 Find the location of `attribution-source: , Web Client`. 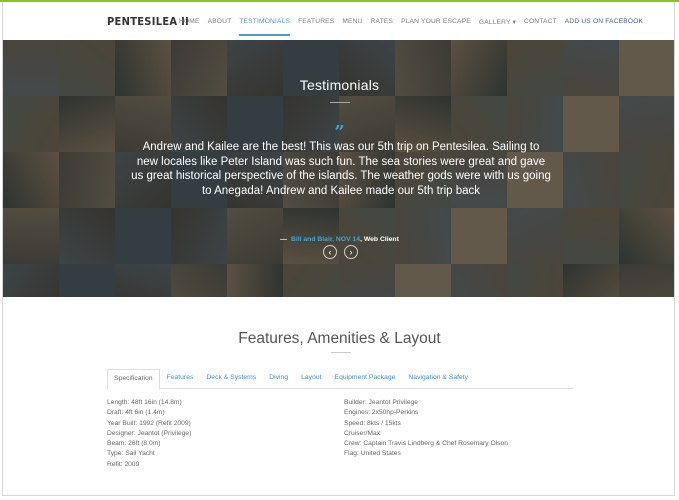

attribution-source: , Web Client is located at coordinates (379, 239).